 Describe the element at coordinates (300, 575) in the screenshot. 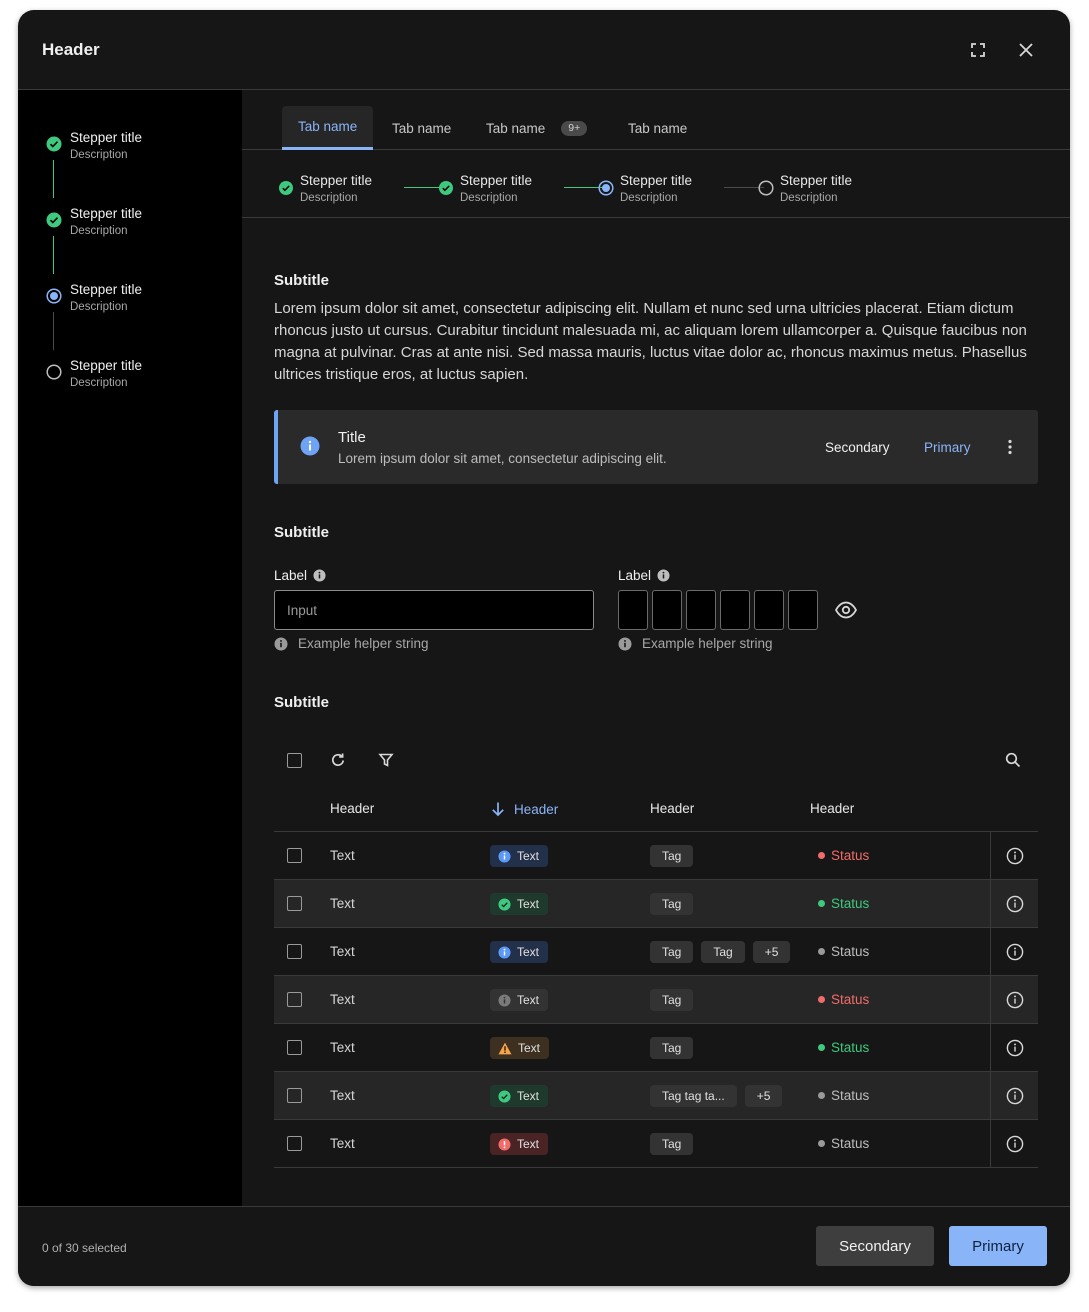

I see `input-label: Label` at that location.